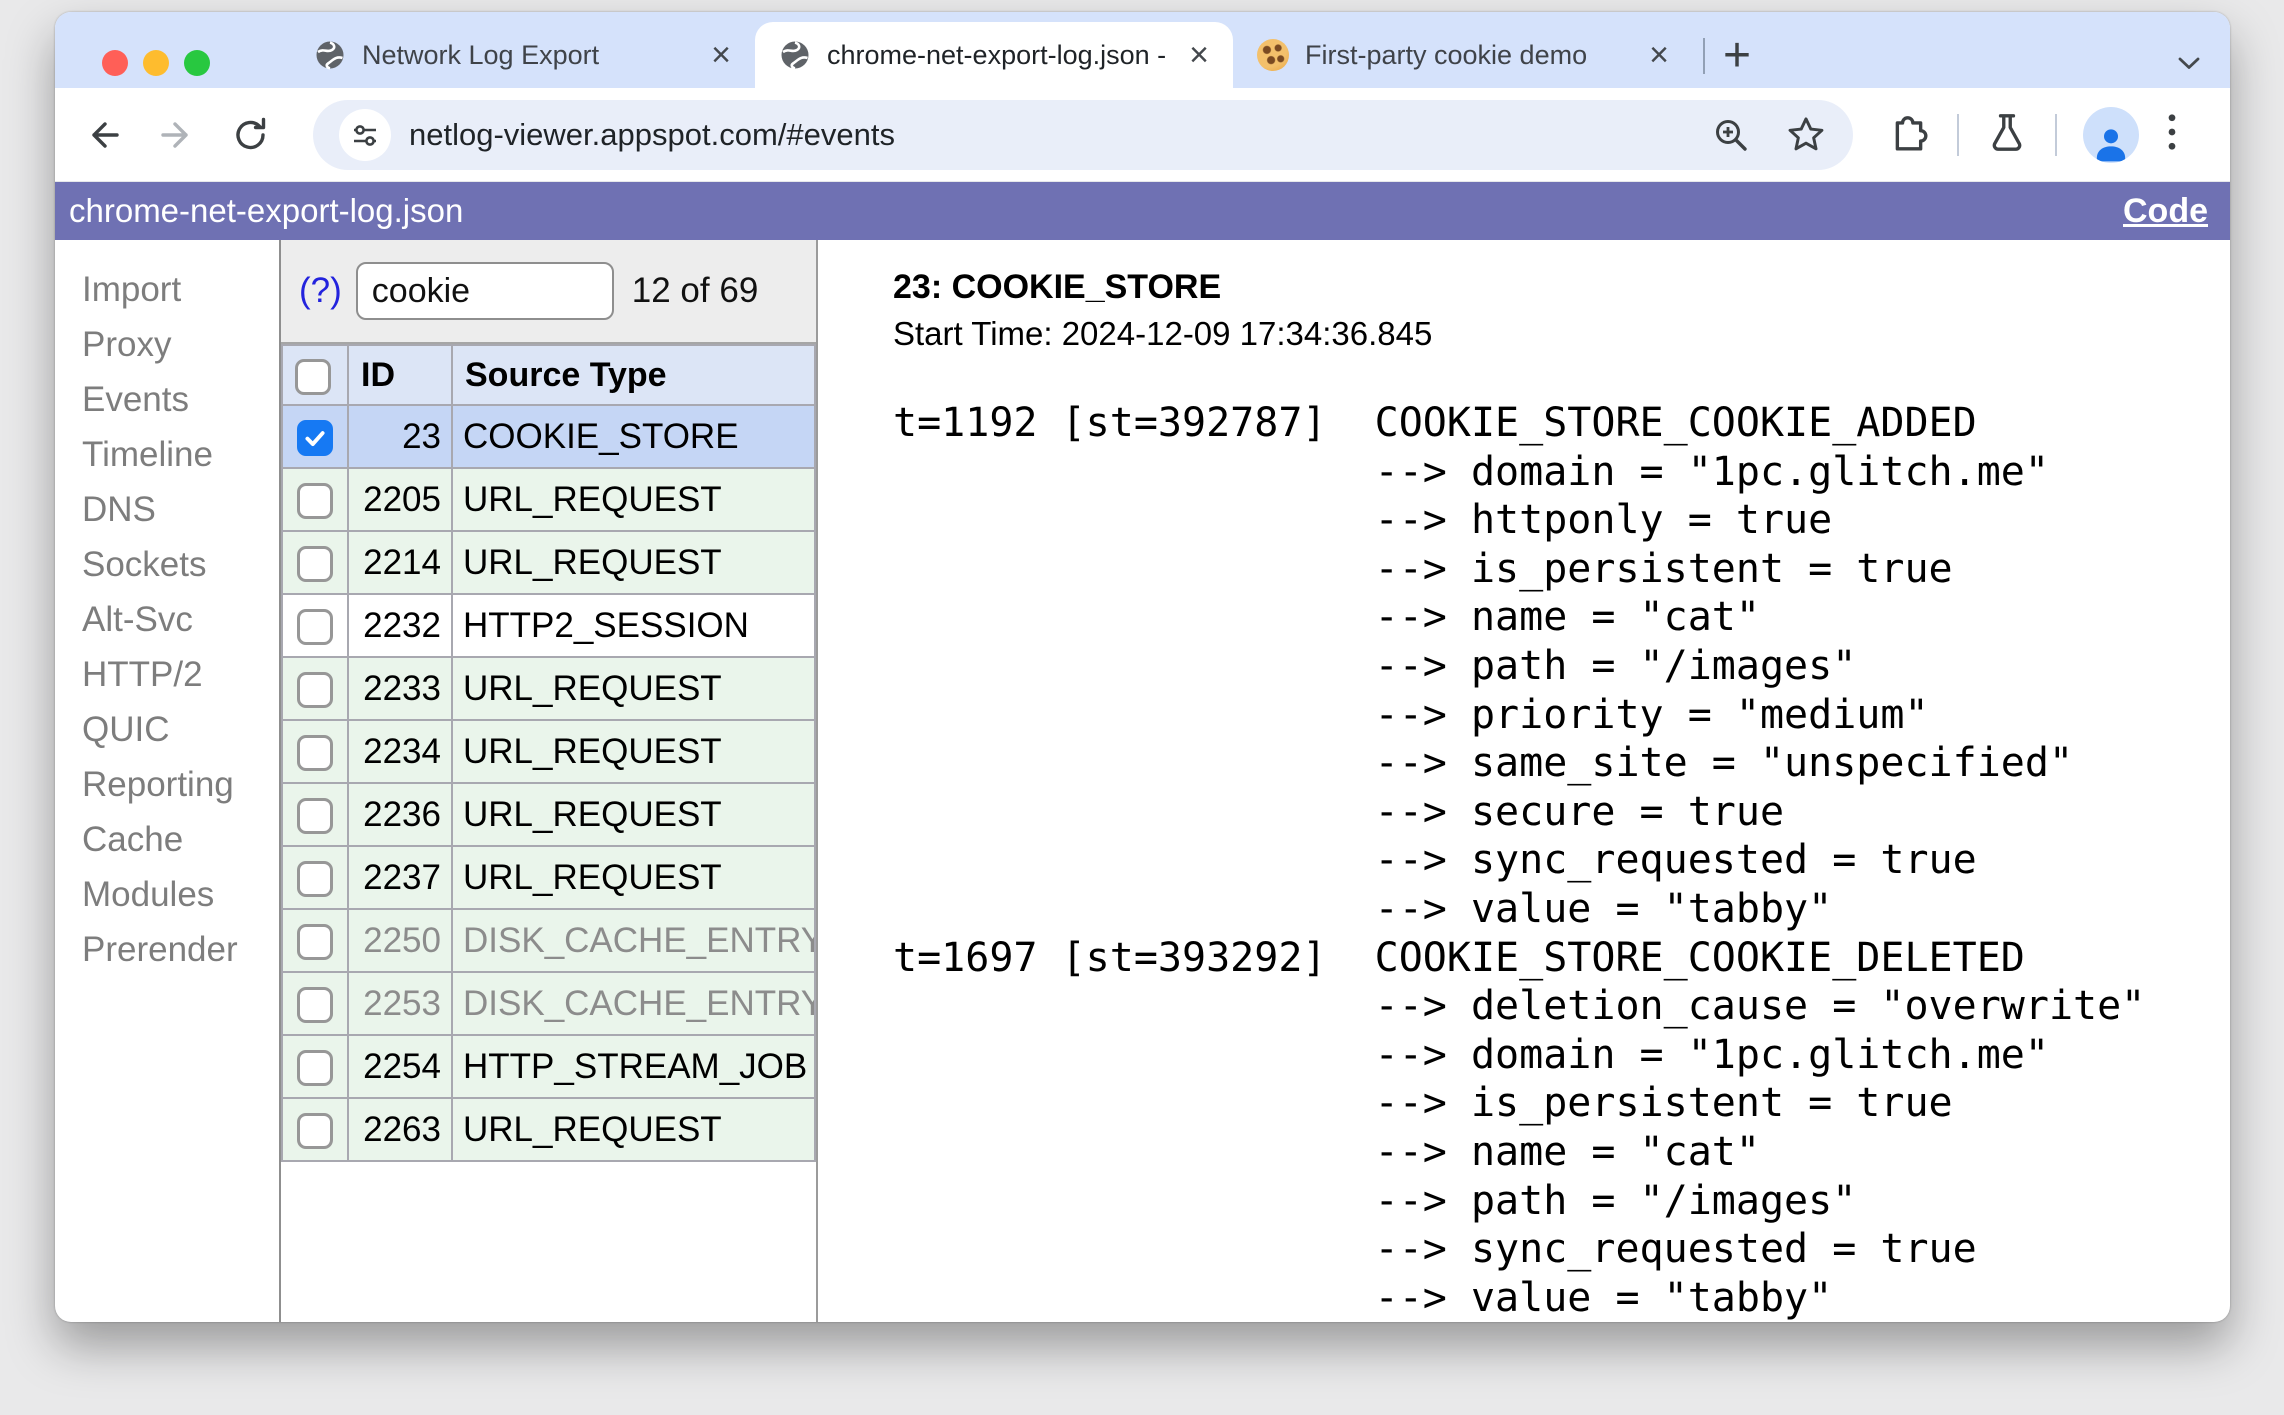  Describe the element at coordinates (313, 376) in the screenshot. I see `select-all-checkbox` at that location.